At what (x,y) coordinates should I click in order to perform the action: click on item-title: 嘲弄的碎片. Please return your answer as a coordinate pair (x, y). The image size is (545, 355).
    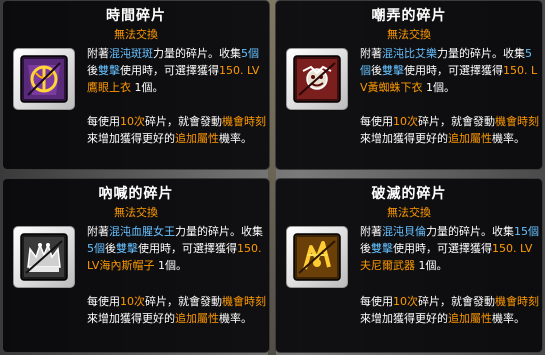
    Looking at the image, I should click on (409, 16).